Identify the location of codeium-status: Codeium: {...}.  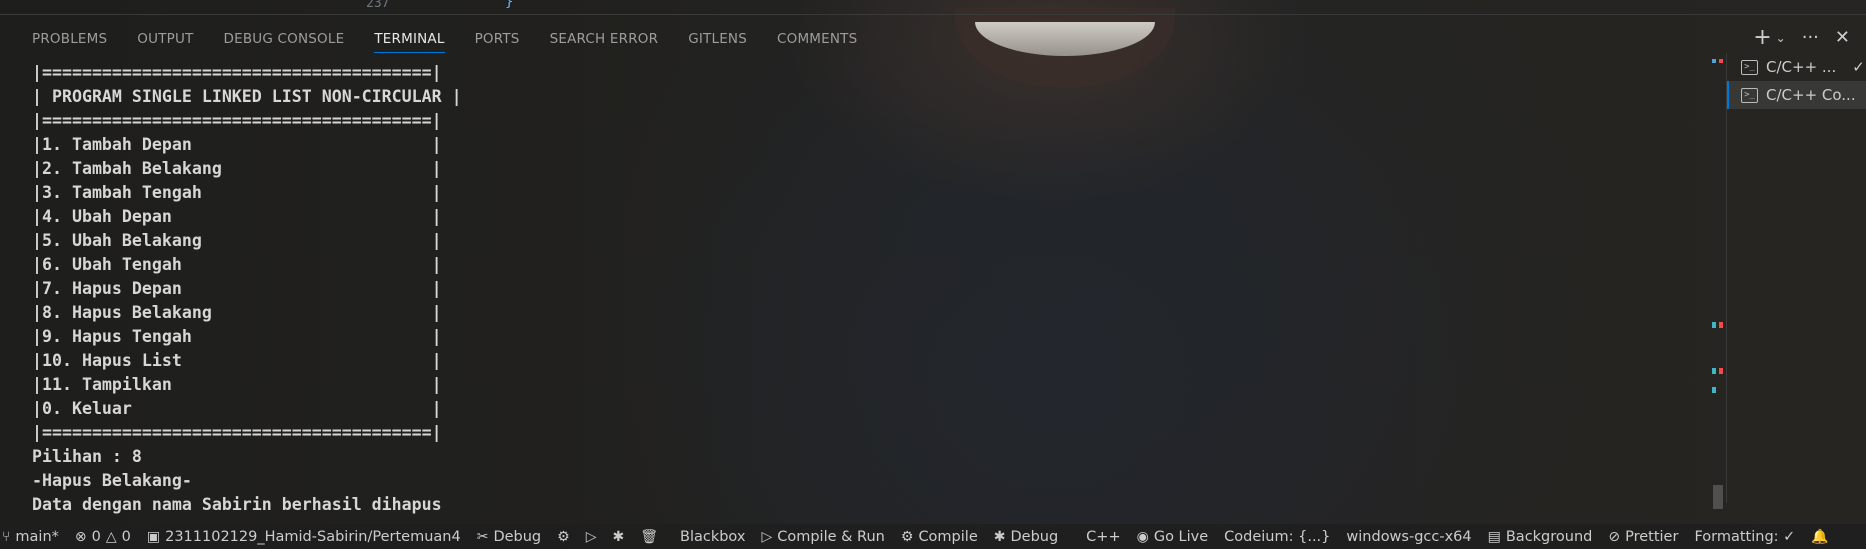
(1277, 536).